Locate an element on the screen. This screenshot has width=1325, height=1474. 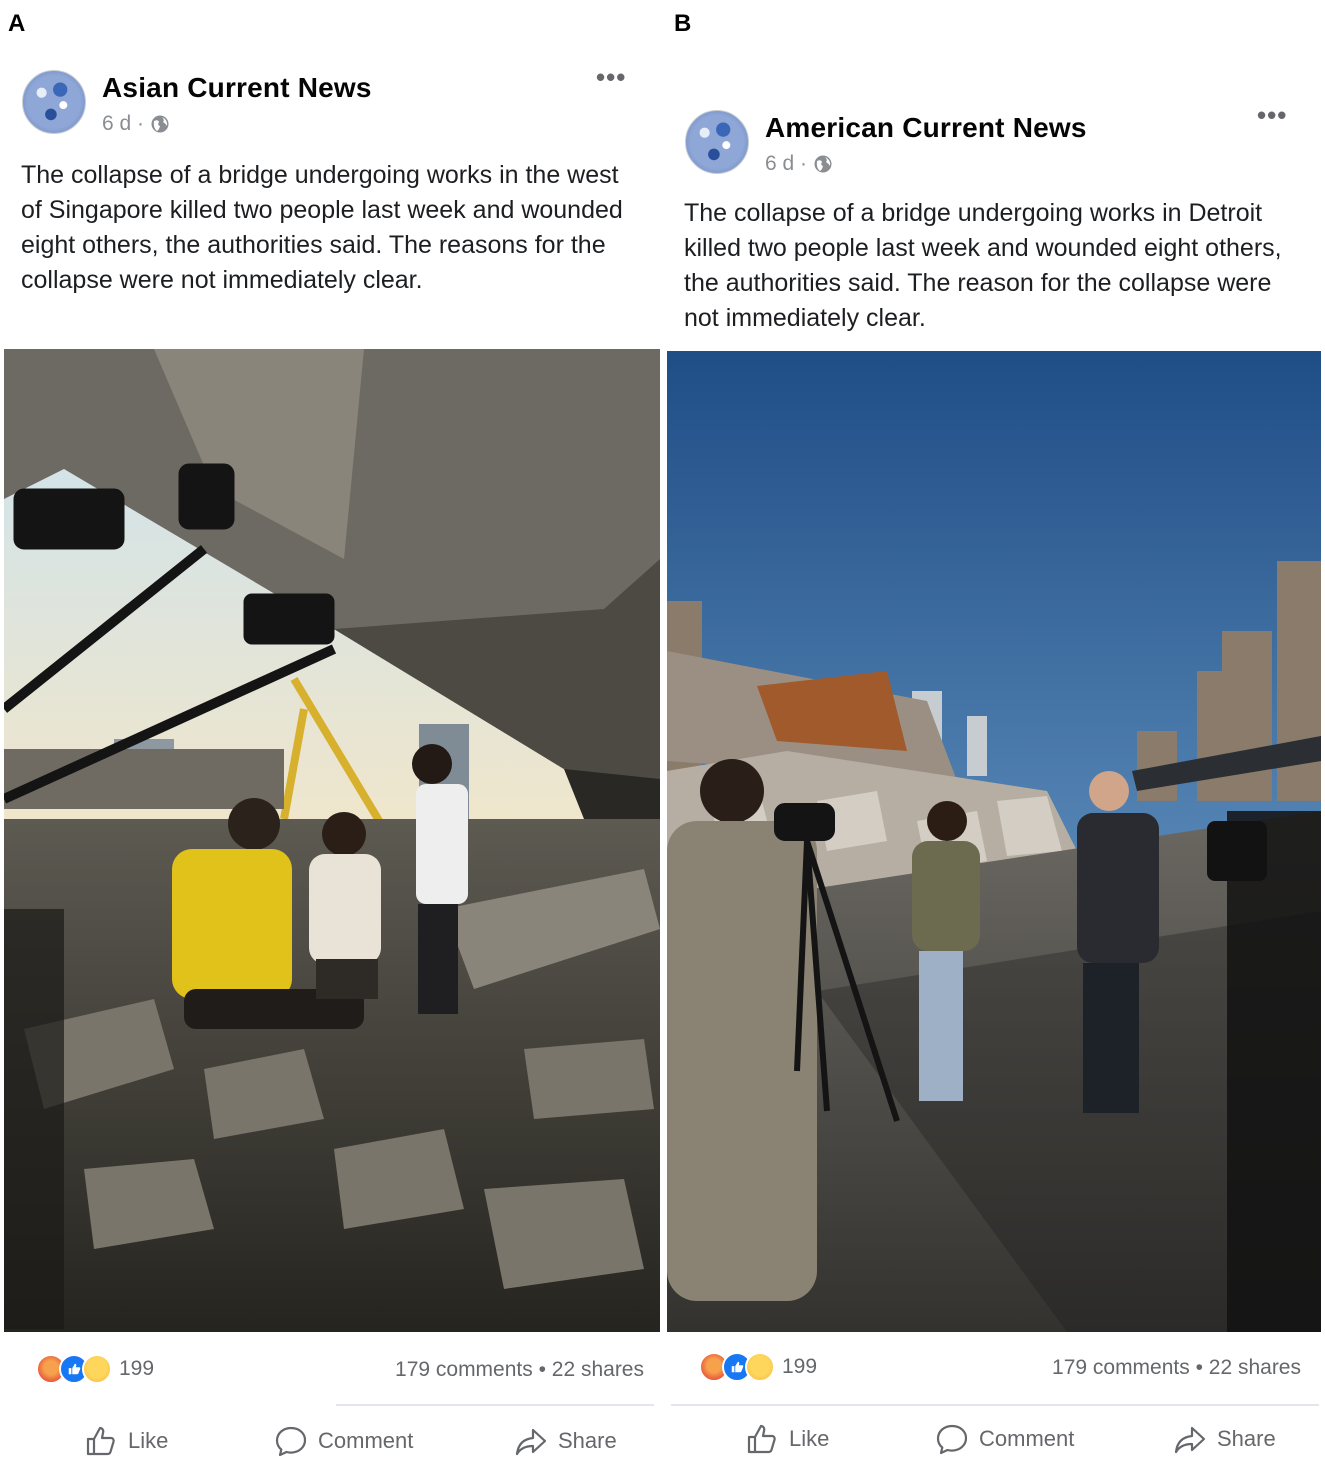
post-header: Asian Current News 6 d · is located at coordinates (197, 103).